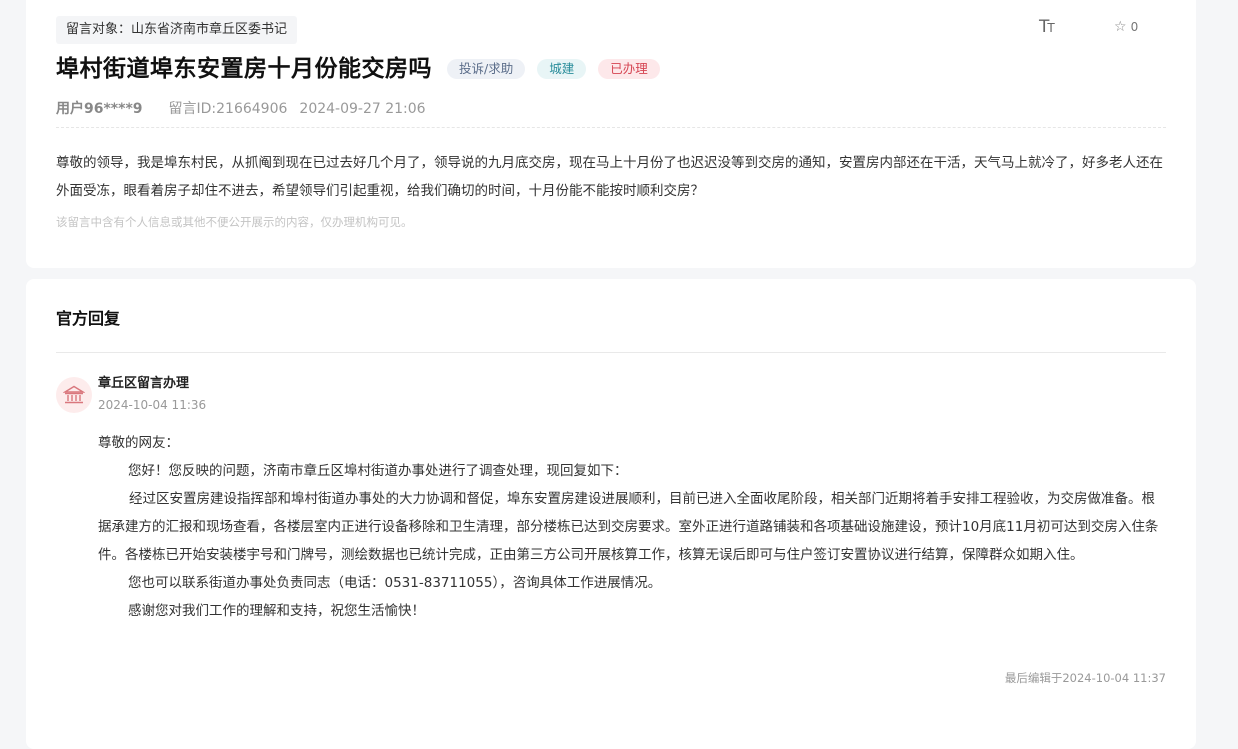 Image resolution: width=1238 pixels, height=749 pixels. Describe the element at coordinates (88, 318) in the screenshot. I see `reply-heading: 官方回复` at that location.